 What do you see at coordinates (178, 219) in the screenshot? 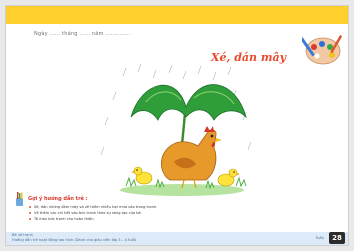
I see `guide-item: Tô màu bức tranh cho hoàn thiện.` at bounding box center [178, 219].